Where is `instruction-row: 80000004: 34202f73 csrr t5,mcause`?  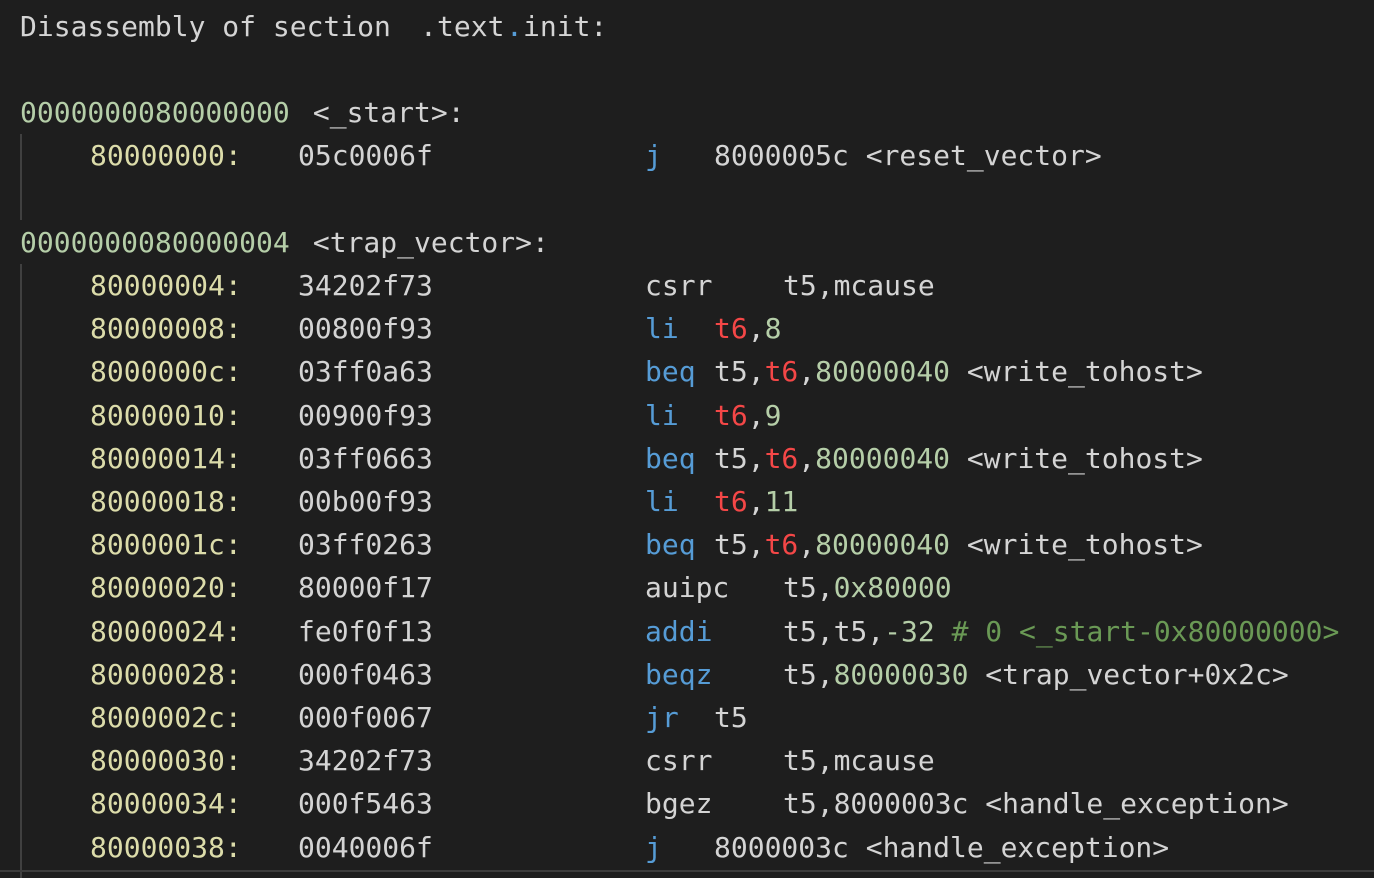
instruction-row: 80000004: 34202f73 csrr t5,mcause is located at coordinates (687, 285).